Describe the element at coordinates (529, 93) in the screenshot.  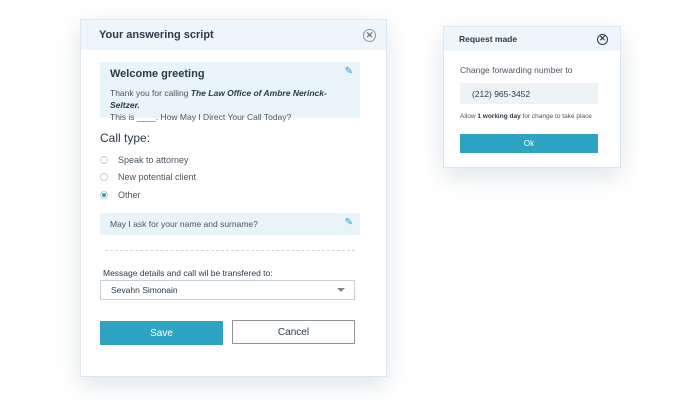
I see `forwarding-number: (212) 965-3452` at that location.